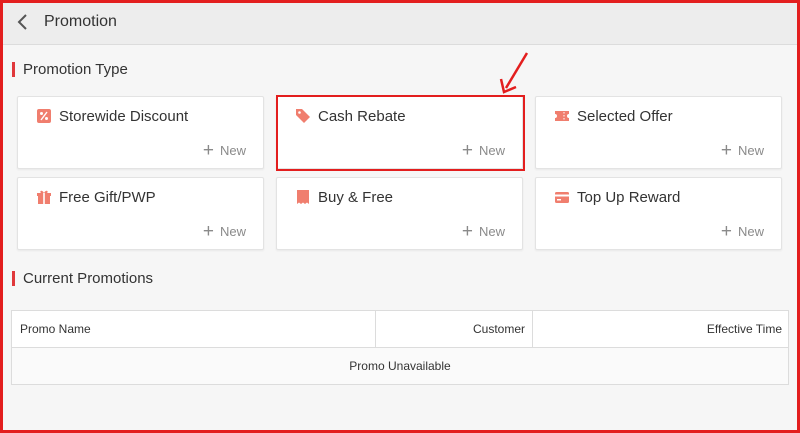  I want to click on card-label: Cash Rebate, so click(362, 116).